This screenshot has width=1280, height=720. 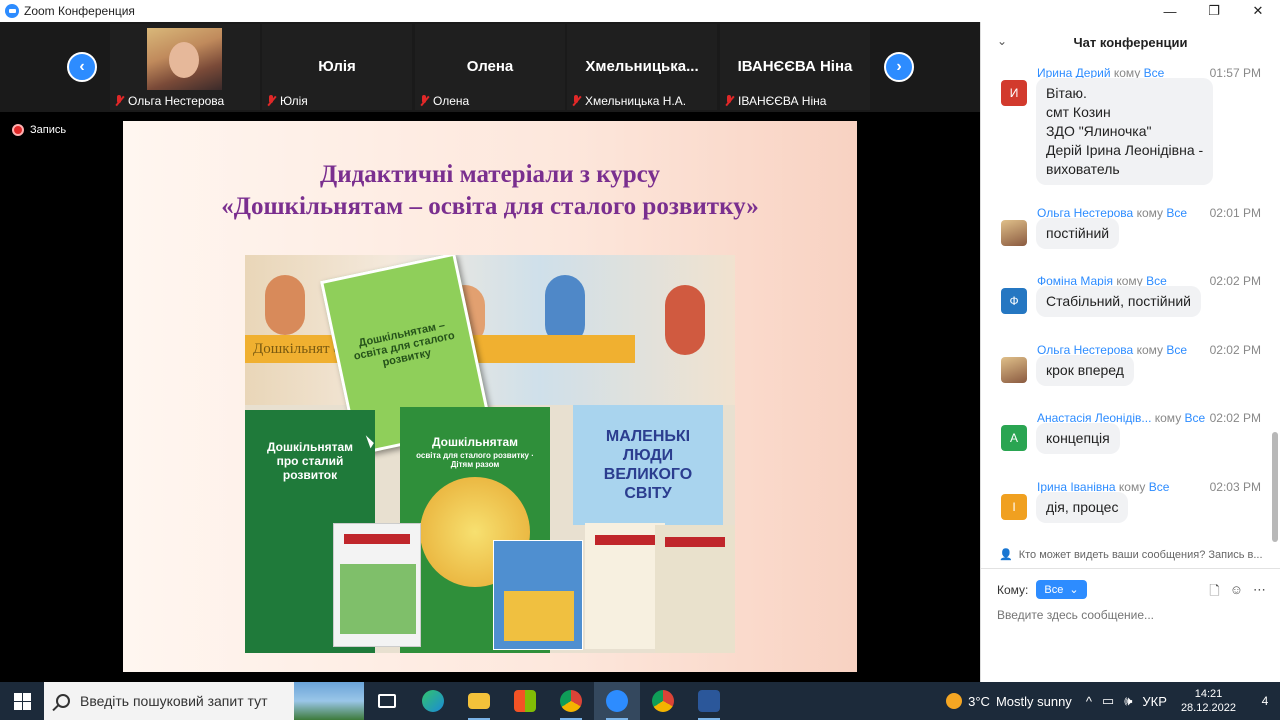 I want to click on chat-tools: 🗋 ☺ ⋯, so click(x=1237, y=593).